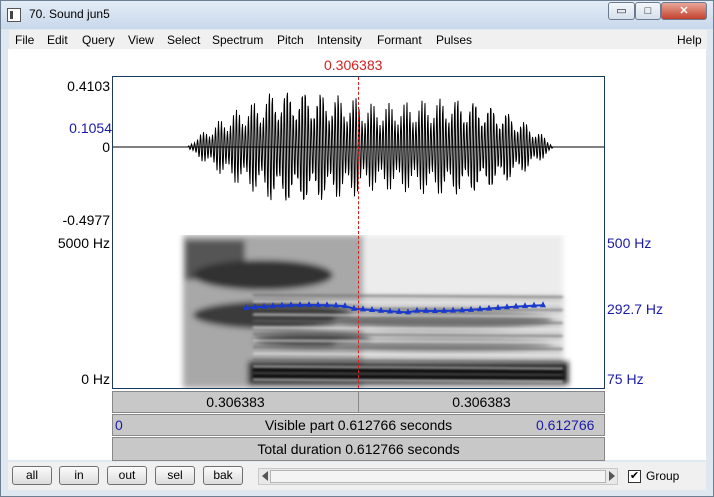  Describe the element at coordinates (290, 40) in the screenshot. I see `menu-pitch: Pitch` at that location.